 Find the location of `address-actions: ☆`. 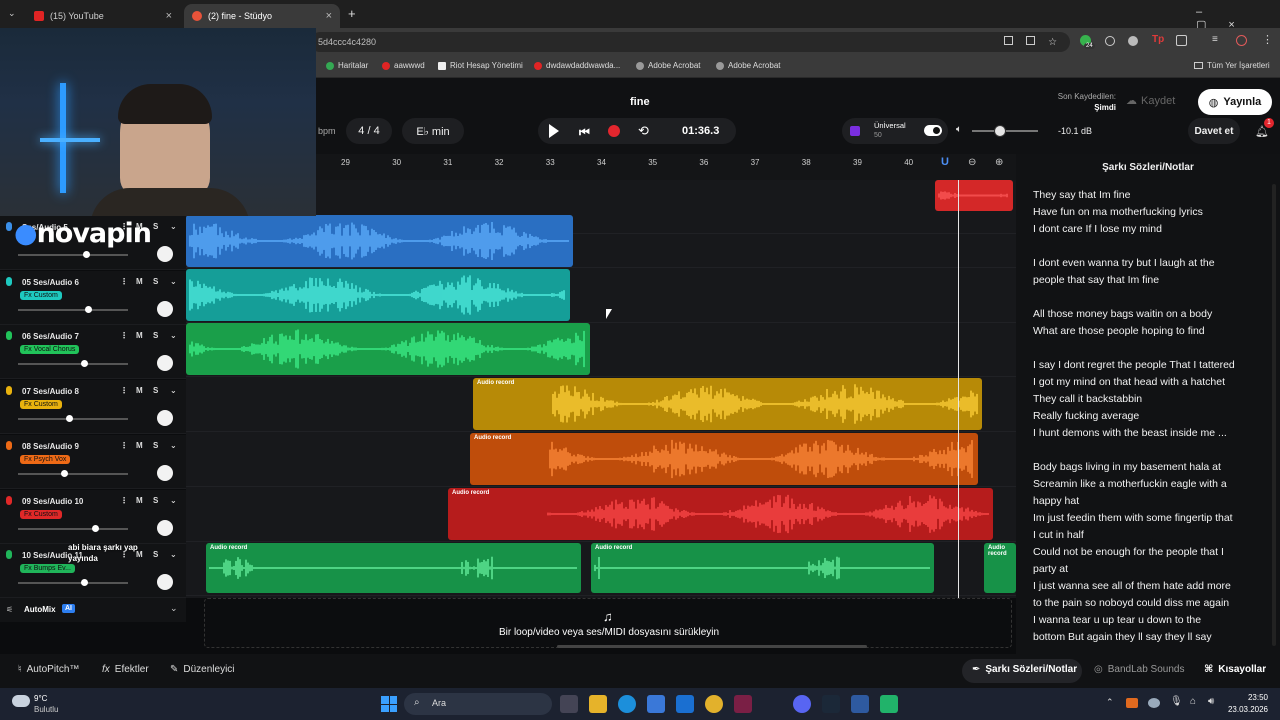

address-actions: ☆ is located at coordinates (1034, 42).